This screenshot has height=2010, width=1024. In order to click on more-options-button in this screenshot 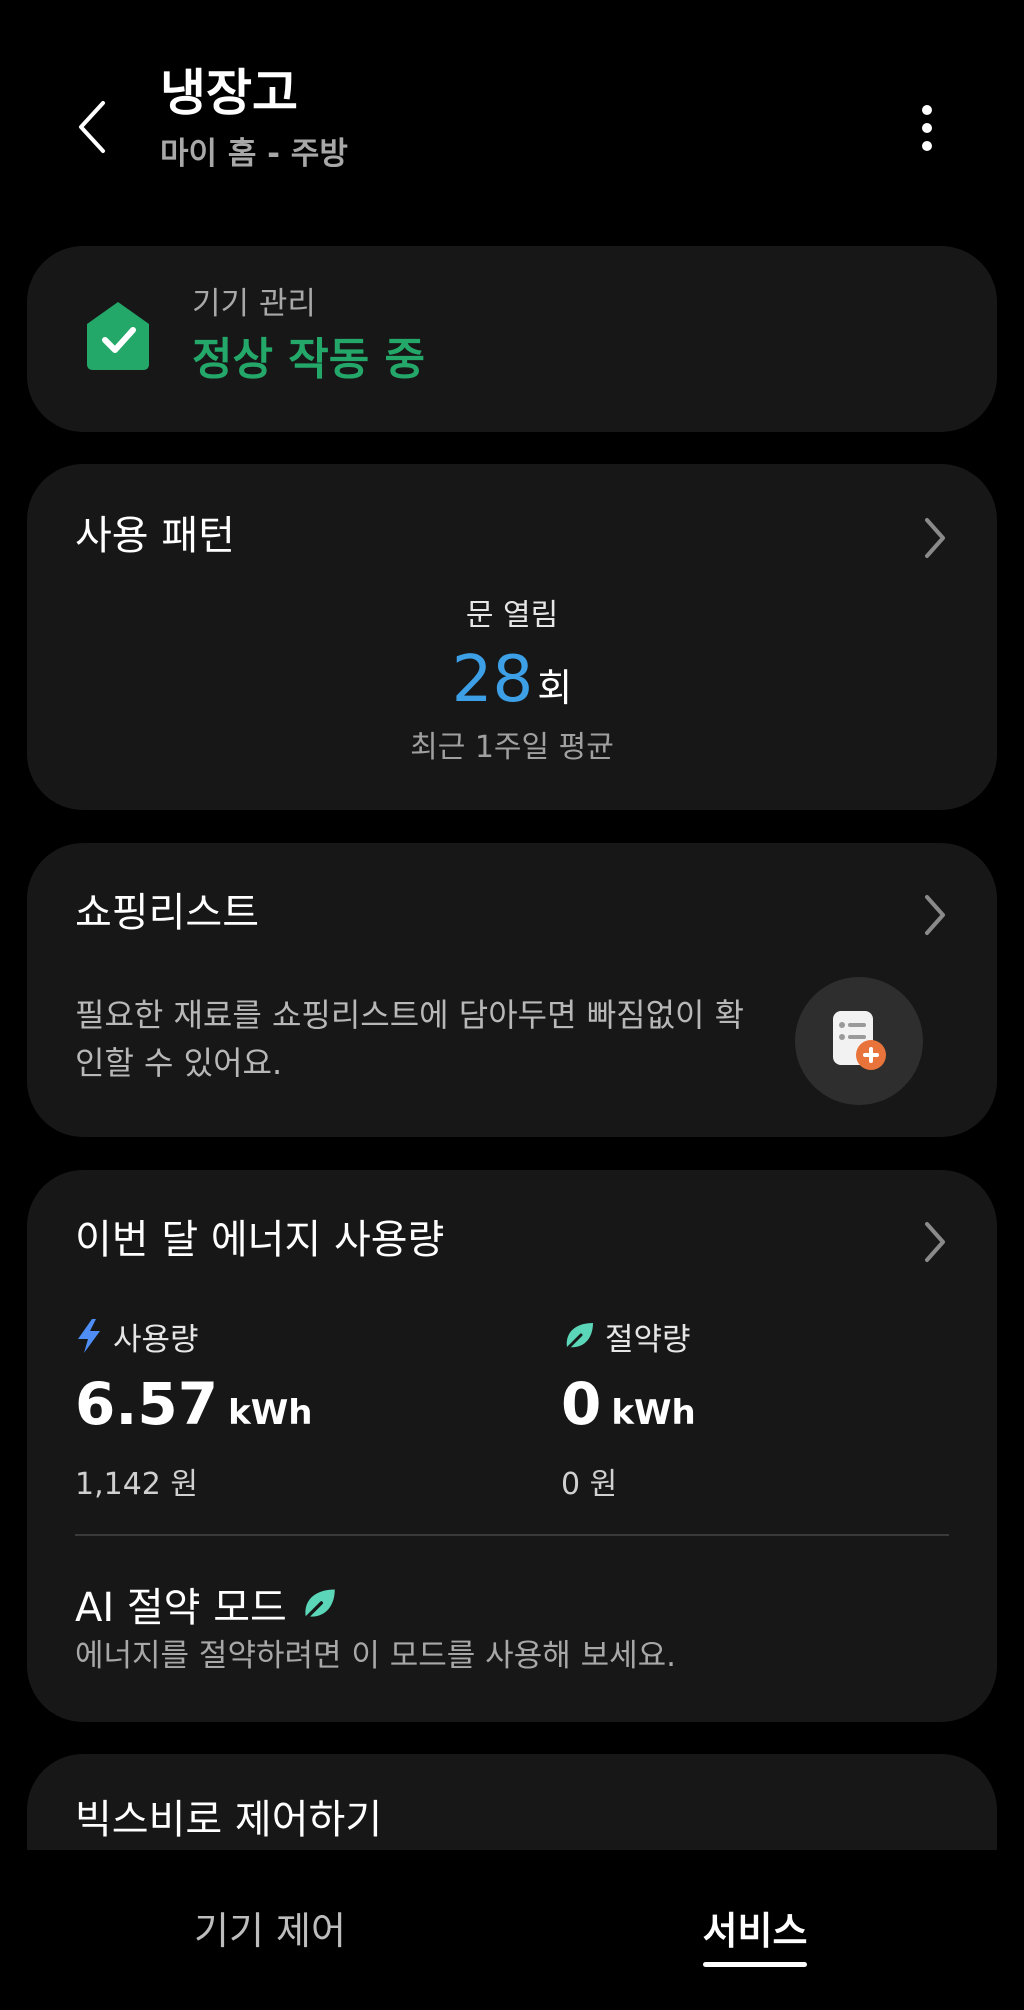, I will do `click(927, 128)`.